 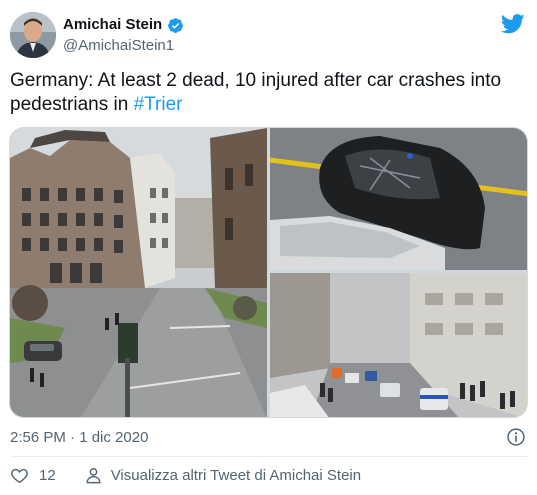 I want to click on more-tweets-link: Visualizza altri Tweet di Amichai Stein, so click(x=222, y=475).